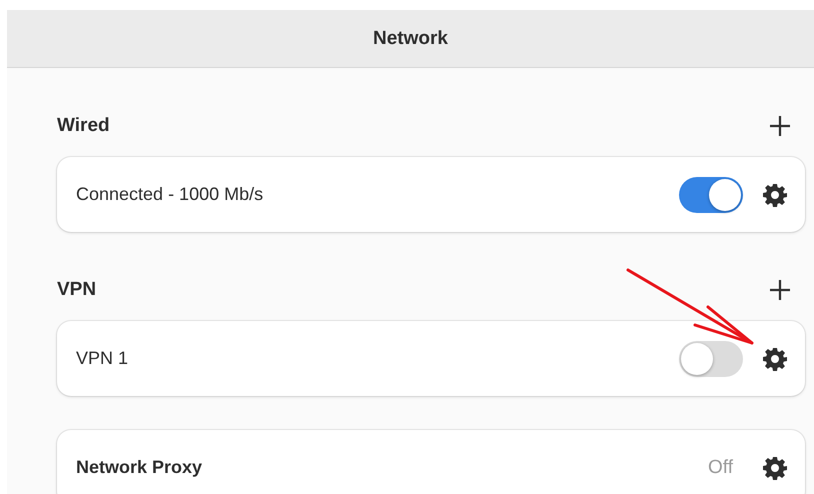 The height and width of the screenshot is (494, 814). What do you see at coordinates (83, 126) in the screenshot?
I see `section-title: Wired` at bounding box center [83, 126].